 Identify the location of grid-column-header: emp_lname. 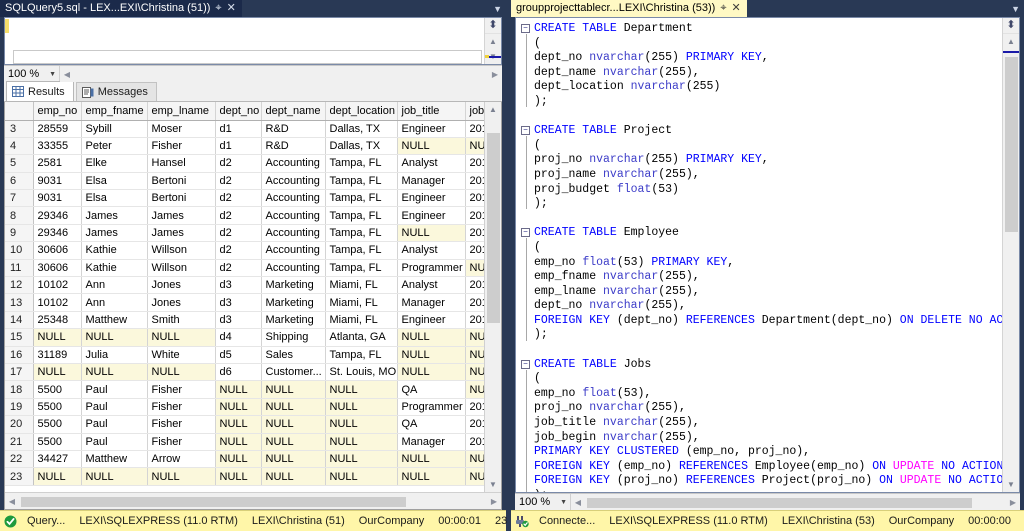
(181, 111).